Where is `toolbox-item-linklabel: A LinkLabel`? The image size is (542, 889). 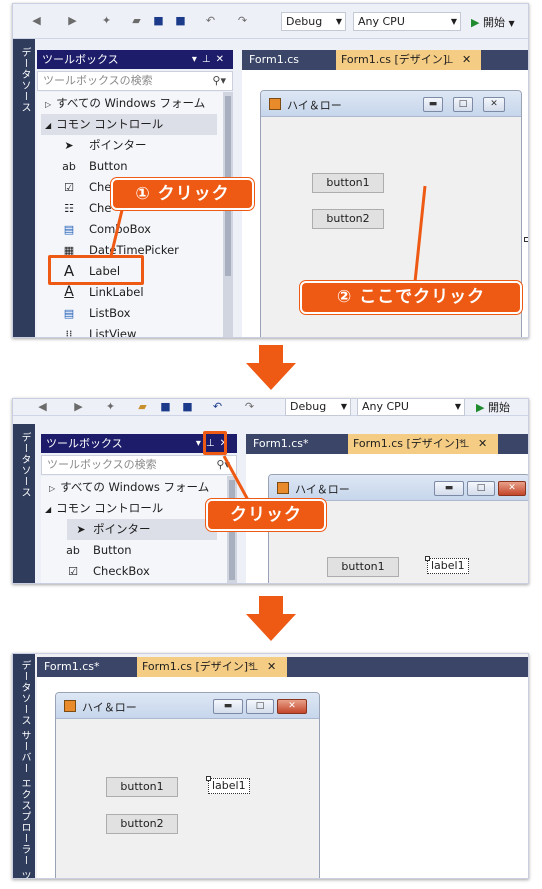 toolbox-item-linklabel: A LinkLabel is located at coordinates (103, 292).